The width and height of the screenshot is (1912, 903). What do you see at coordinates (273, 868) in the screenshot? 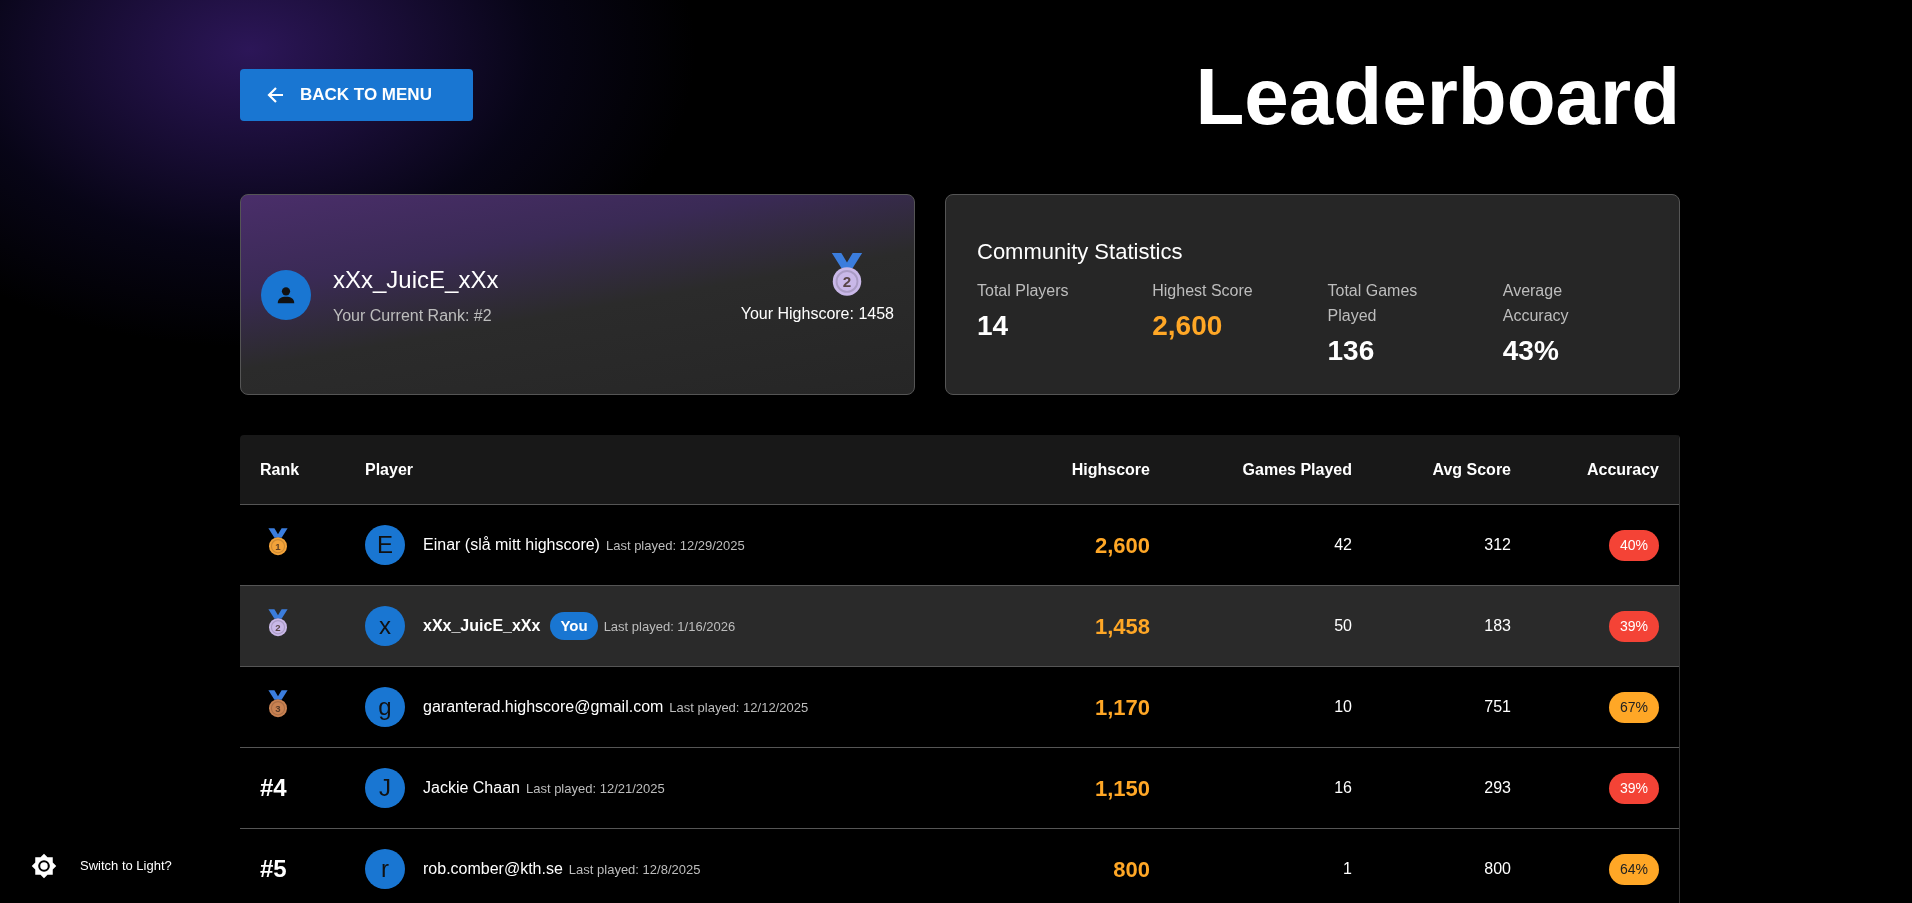
I see `rank-number: #5` at bounding box center [273, 868].